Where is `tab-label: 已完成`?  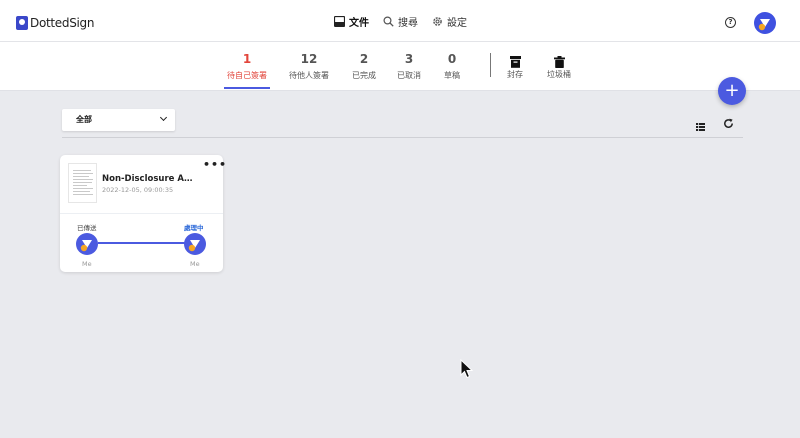 tab-label: 已完成 is located at coordinates (364, 75).